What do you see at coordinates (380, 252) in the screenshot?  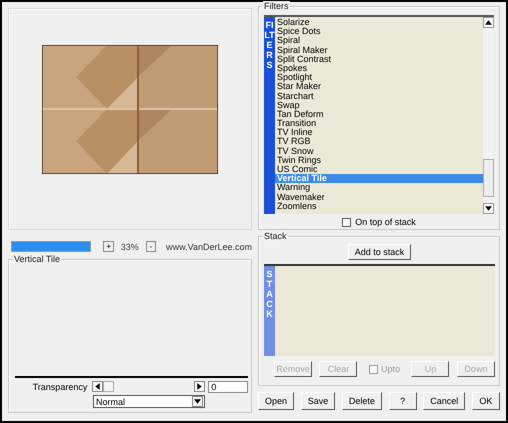 I see `add-to-stack-button: Add to stack` at bounding box center [380, 252].